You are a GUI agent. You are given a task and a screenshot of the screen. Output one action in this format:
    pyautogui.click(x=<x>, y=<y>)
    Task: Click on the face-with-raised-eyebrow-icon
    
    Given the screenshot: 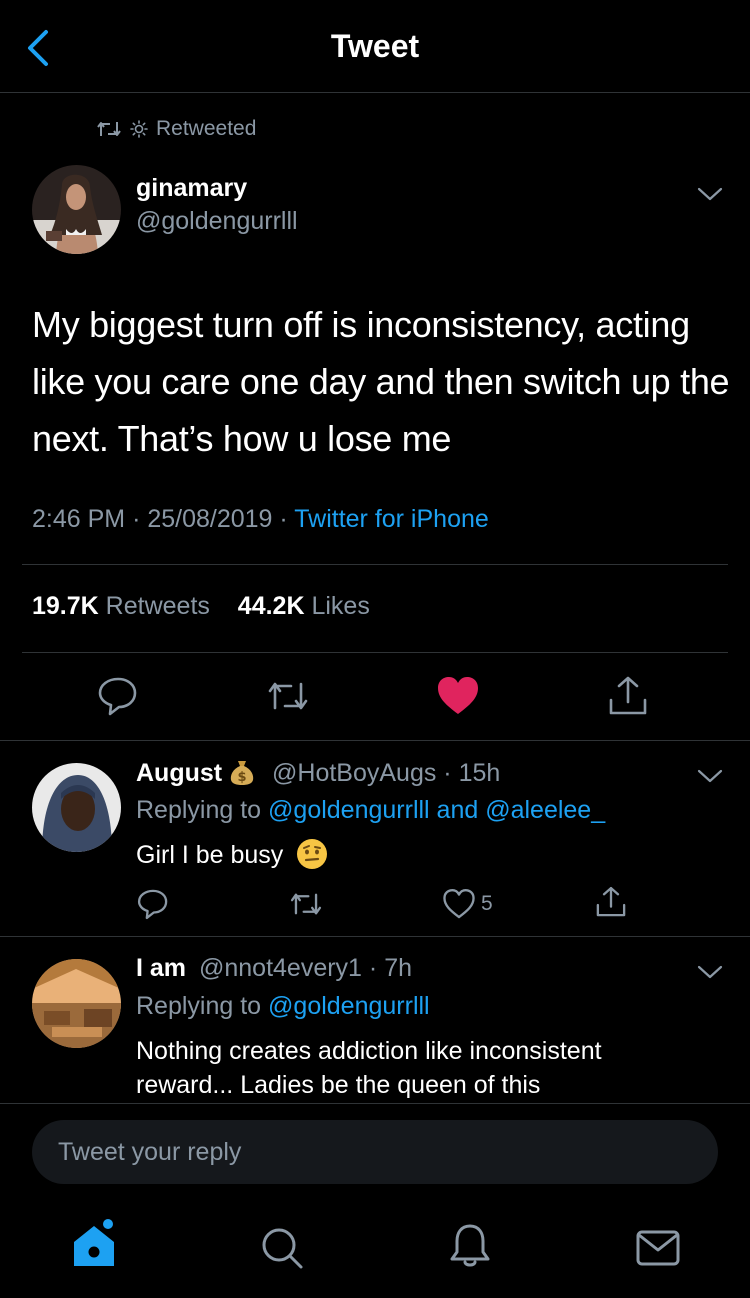 What is the action you would take?
    pyautogui.click(x=312, y=854)
    